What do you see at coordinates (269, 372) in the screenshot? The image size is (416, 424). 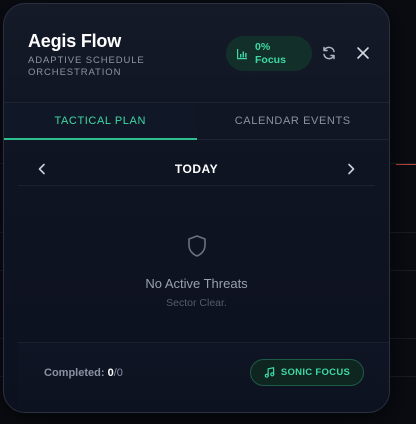 I see `music-note-icon` at bounding box center [269, 372].